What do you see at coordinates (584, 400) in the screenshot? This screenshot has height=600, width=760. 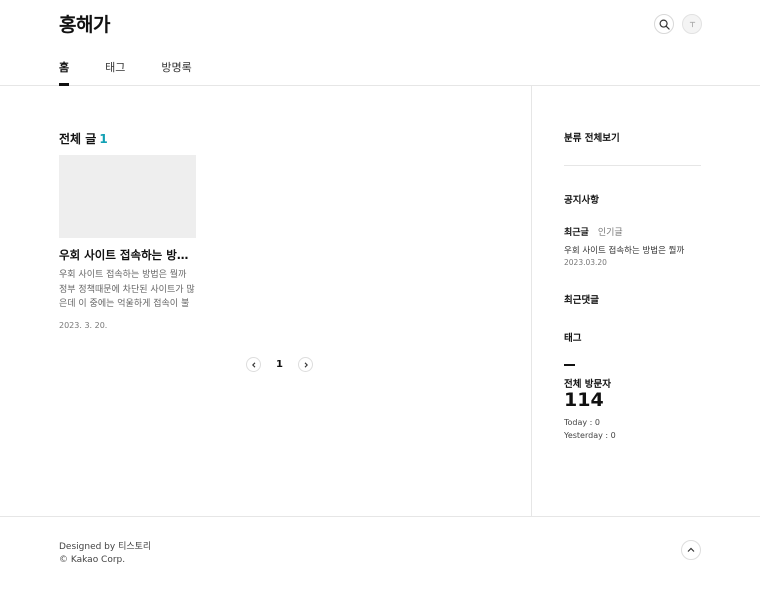 I see `visitors-total: 114` at bounding box center [584, 400].